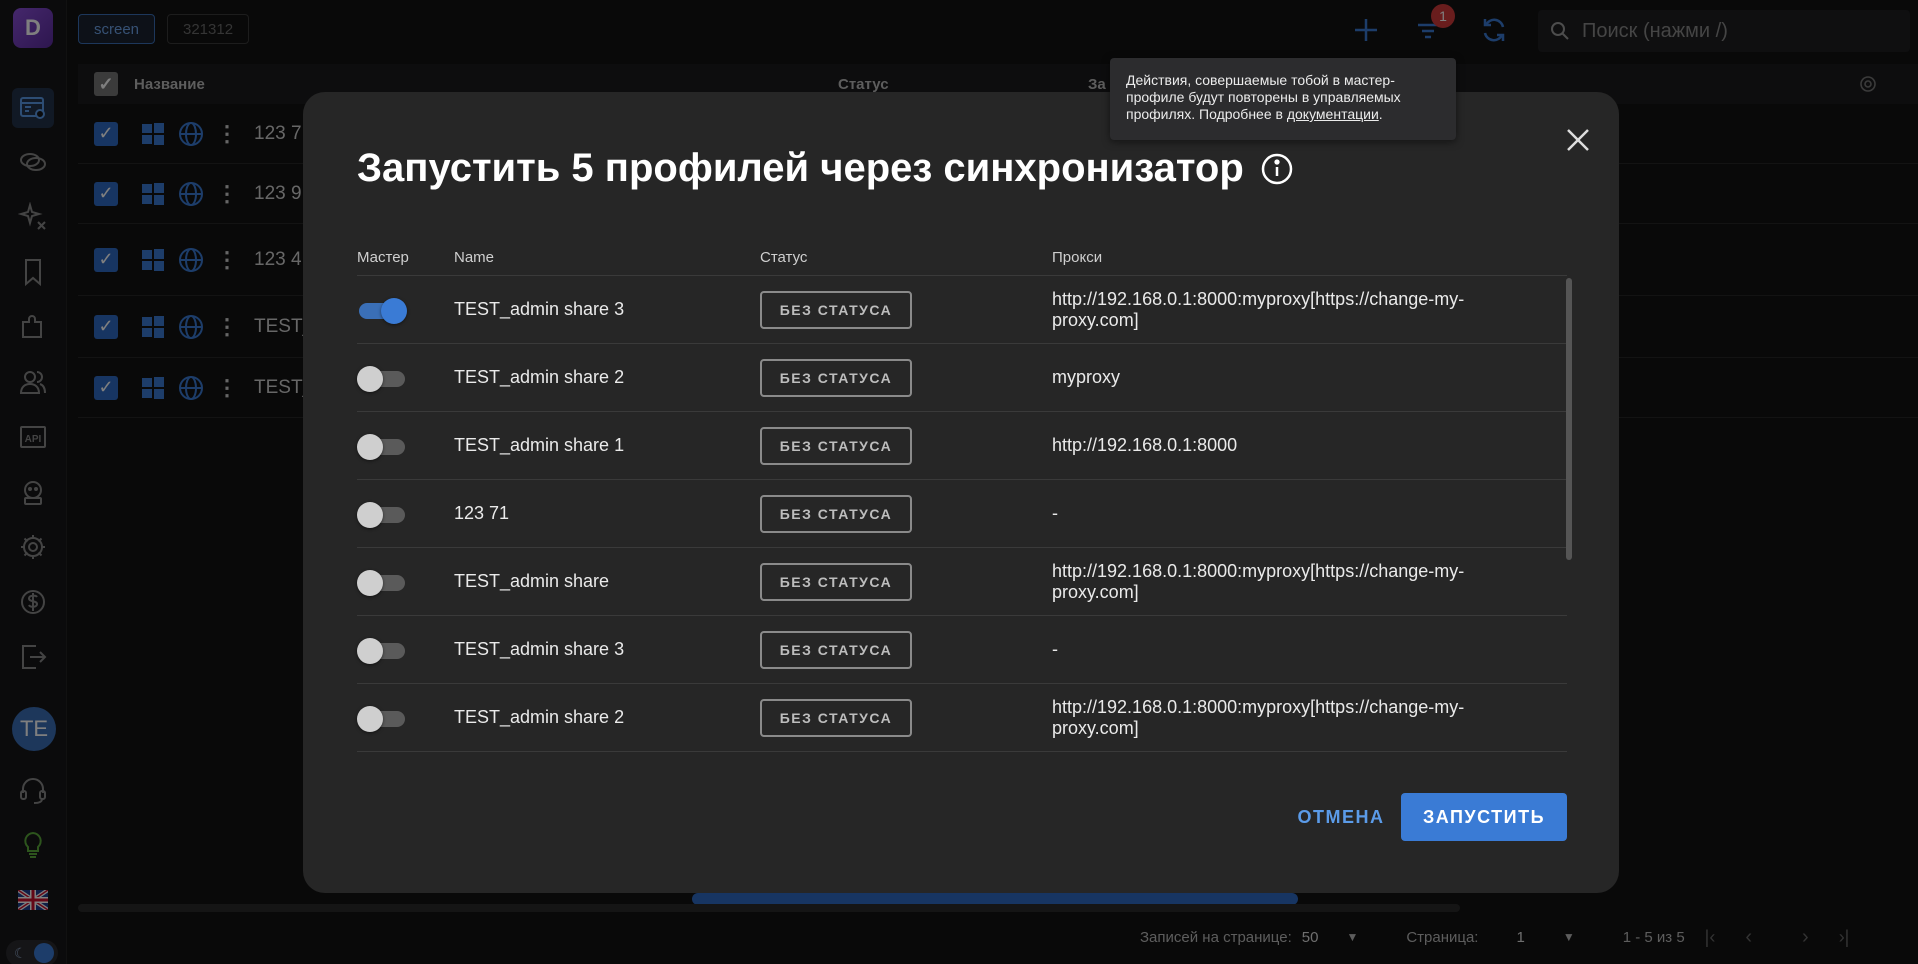  I want to click on proxy-value: http://192.168.0.1:8000, so click(1145, 445).